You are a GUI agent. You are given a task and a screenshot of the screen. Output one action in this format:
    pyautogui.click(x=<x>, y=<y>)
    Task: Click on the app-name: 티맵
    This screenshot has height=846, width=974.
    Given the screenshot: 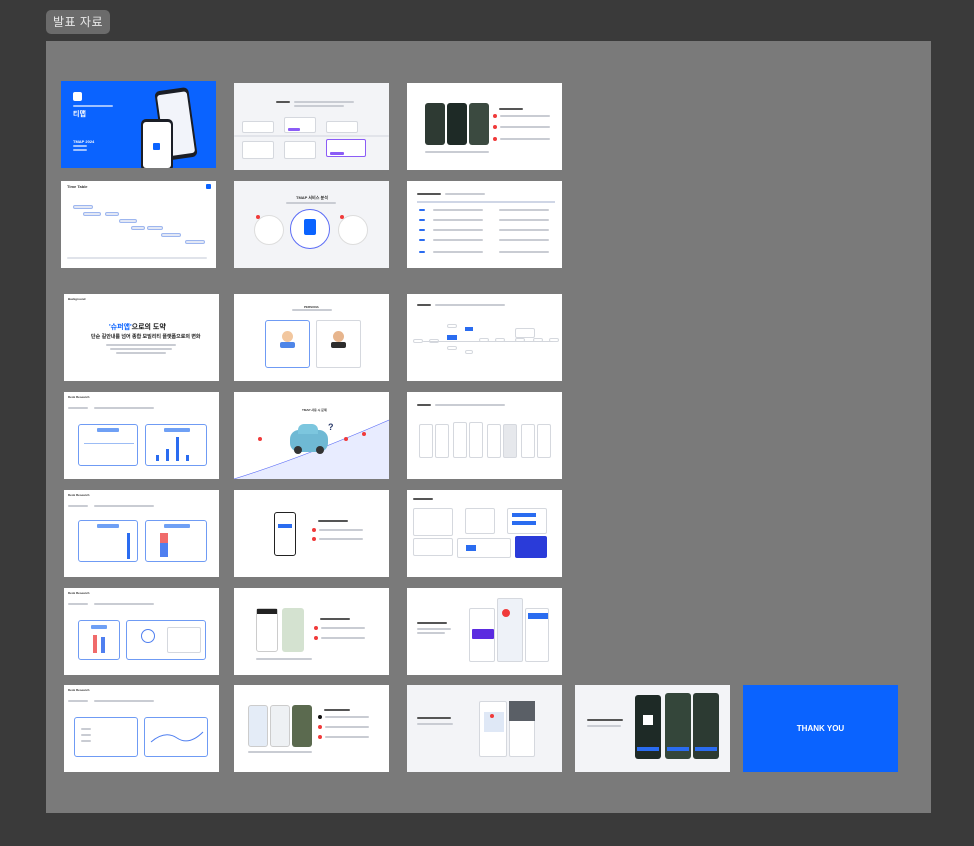 What is the action you would take?
    pyautogui.click(x=79, y=114)
    